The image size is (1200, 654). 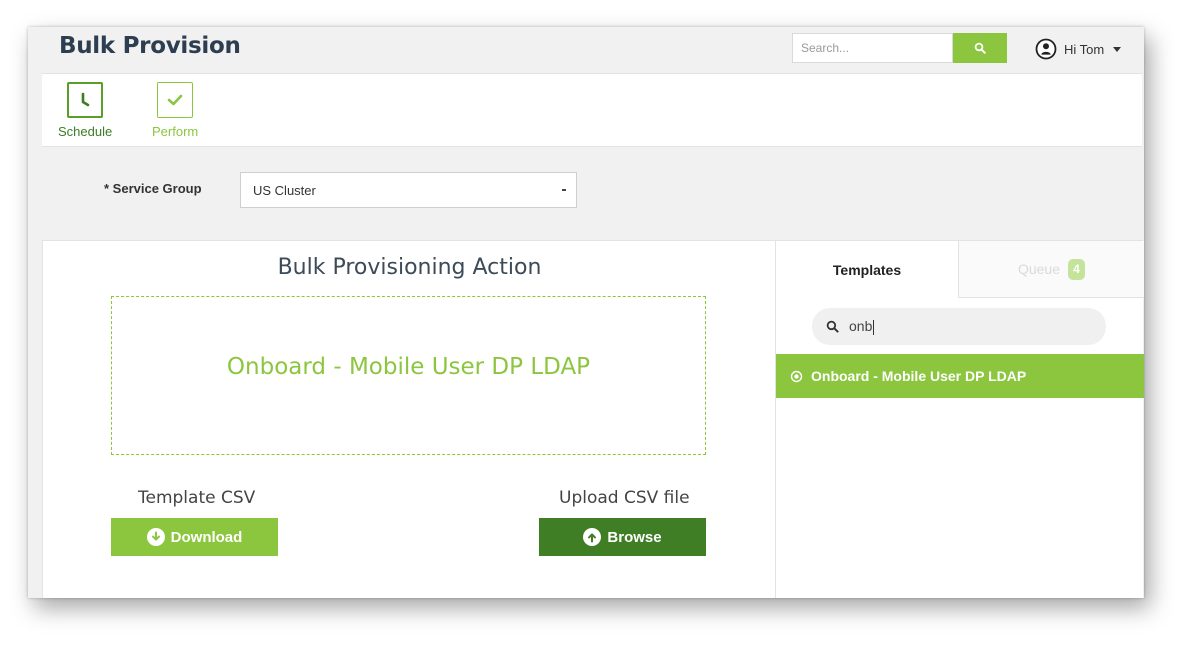 What do you see at coordinates (1046, 49) in the screenshot?
I see `user-avatar-icon` at bounding box center [1046, 49].